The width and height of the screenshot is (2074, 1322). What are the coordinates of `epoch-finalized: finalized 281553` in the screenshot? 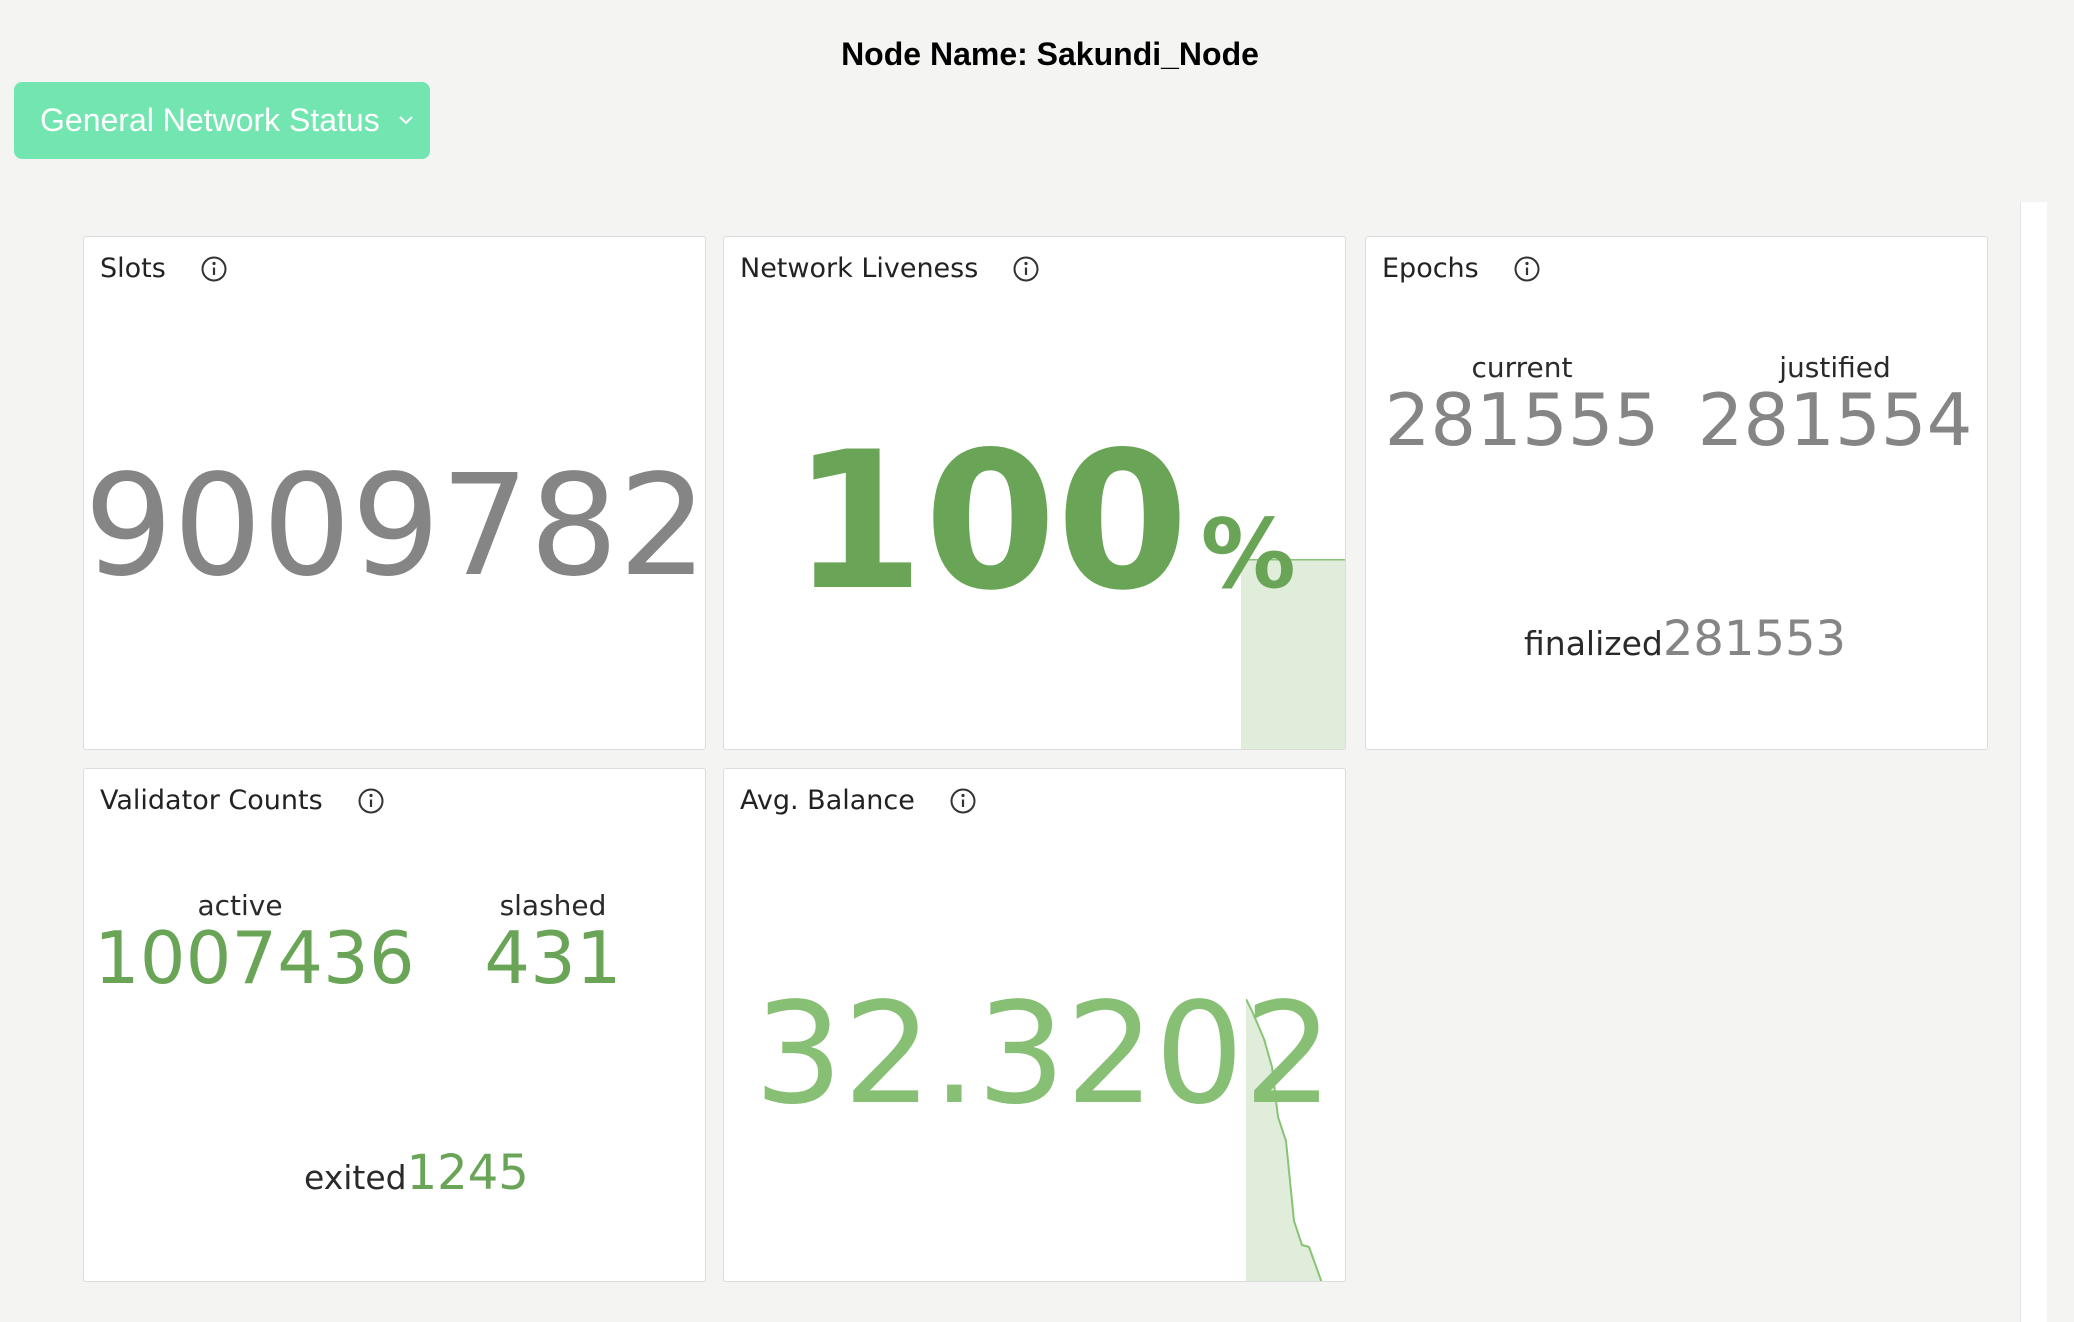 It's located at (1685, 639).